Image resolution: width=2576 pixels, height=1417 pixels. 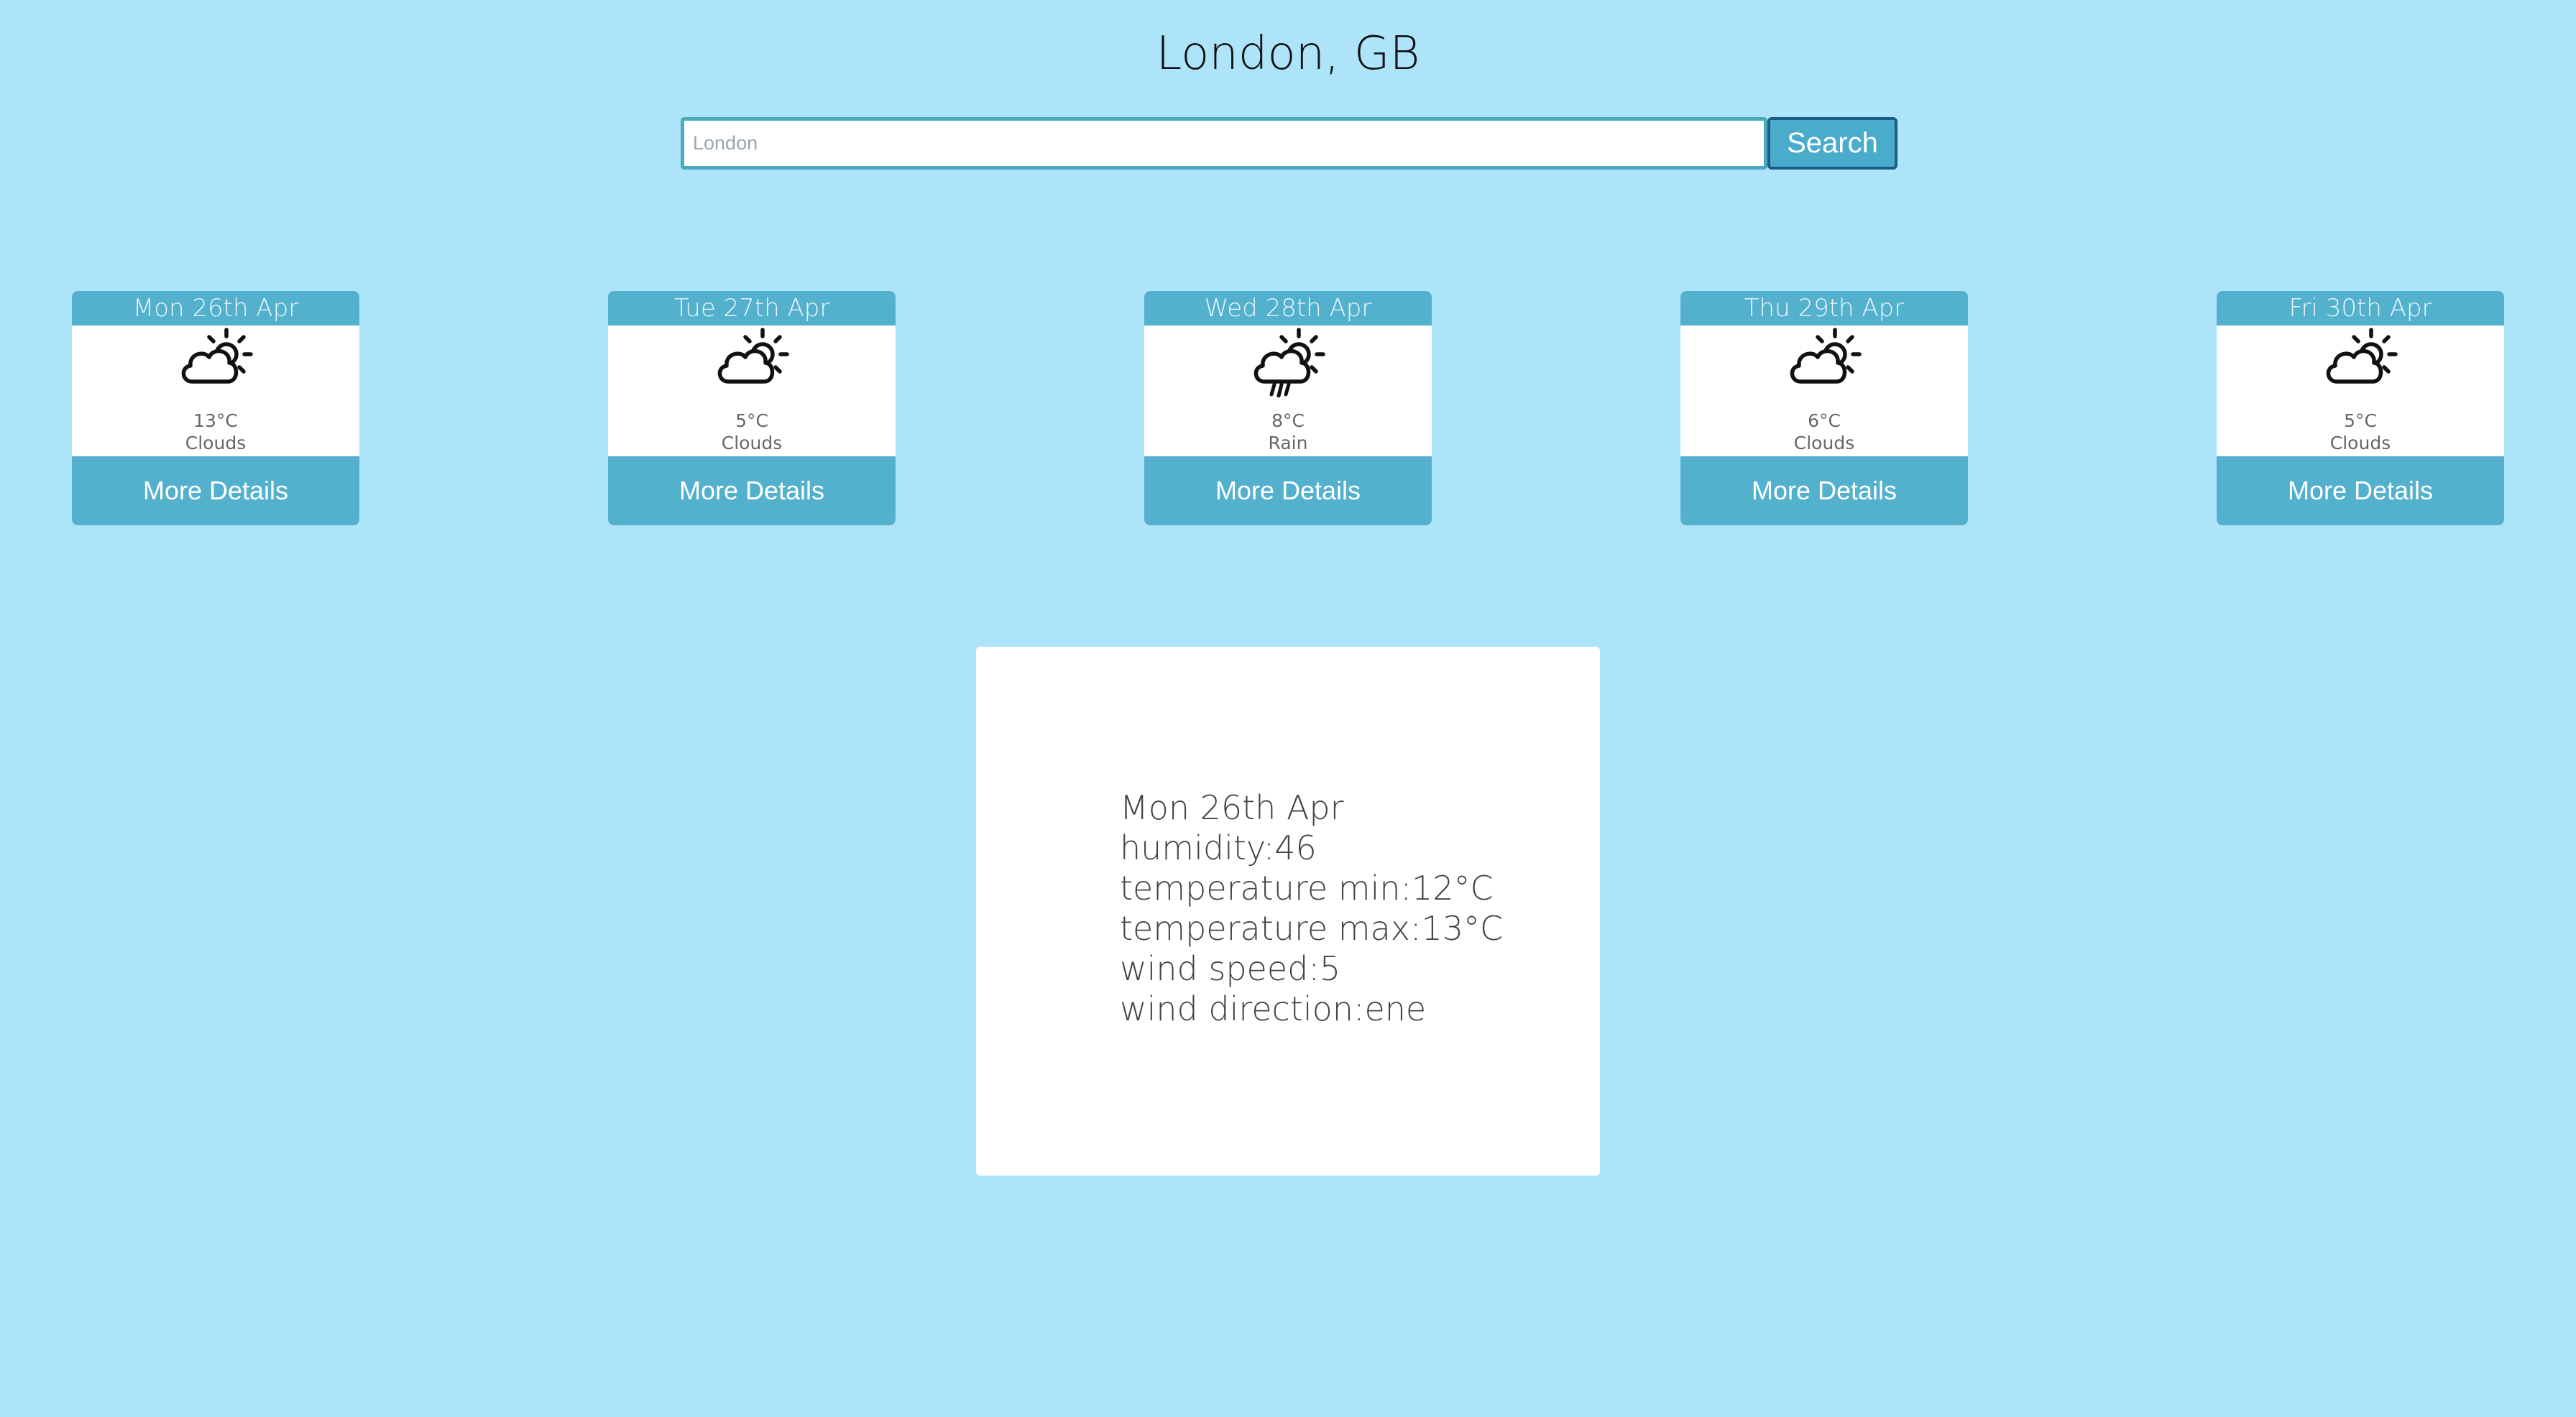 I want to click on details-temp-max: temperature max:13°C, so click(x=1312, y=929).